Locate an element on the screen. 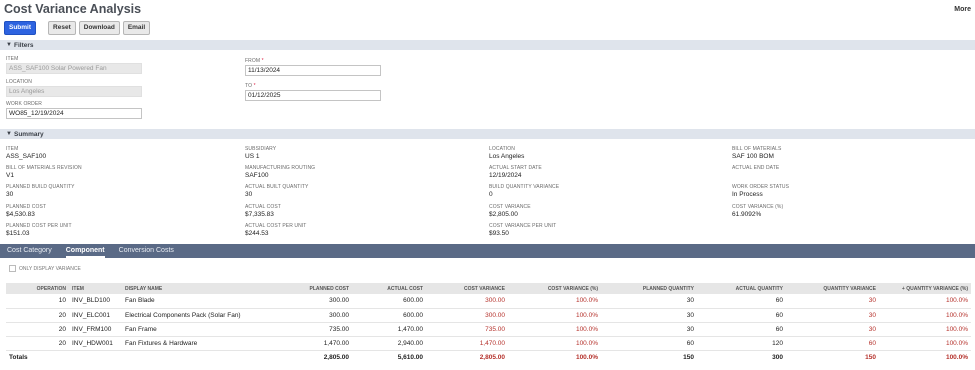  table-cell: 10 is located at coordinates (37, 301).